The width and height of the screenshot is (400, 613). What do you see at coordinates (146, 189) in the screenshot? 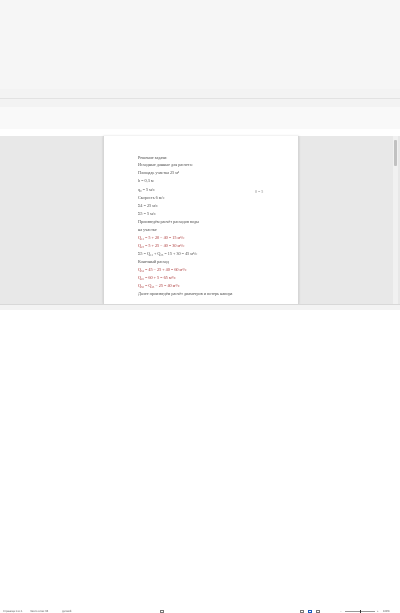
I see `doc-line-5: q₀ = 5 м/с` at bounding box center [146, 189].